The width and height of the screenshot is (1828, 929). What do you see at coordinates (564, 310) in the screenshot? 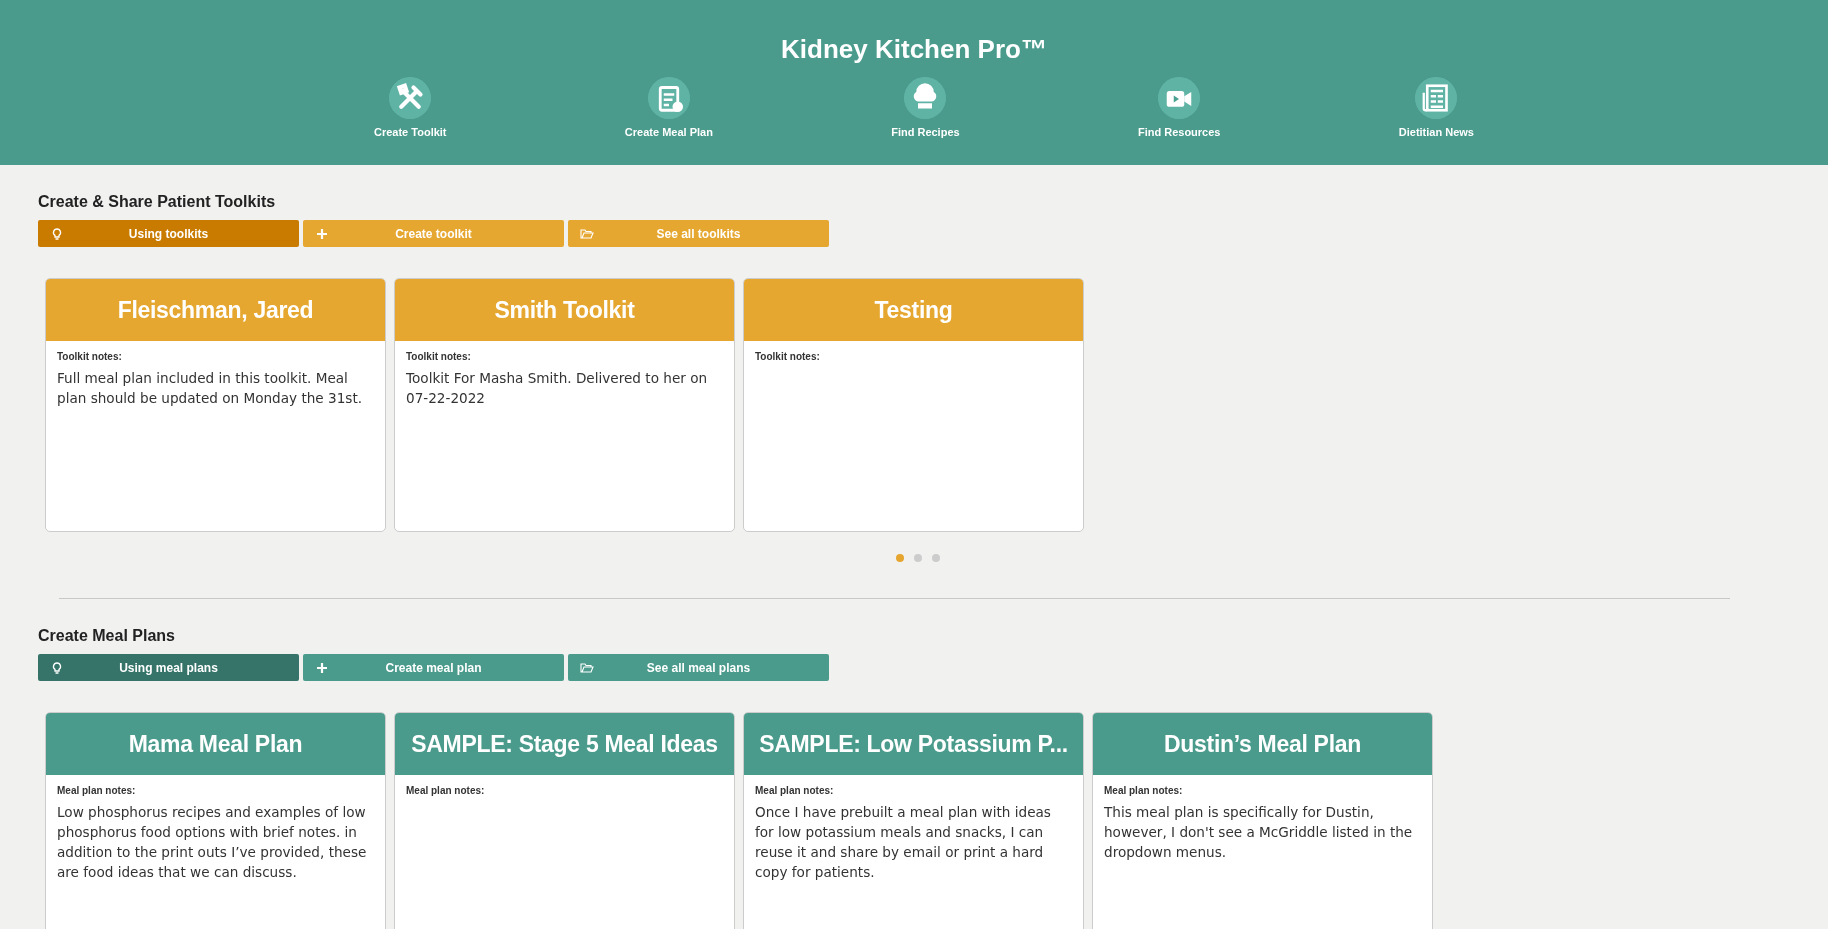
I see `card-title: Smith Toolkit` at bounding box center [564, 310].